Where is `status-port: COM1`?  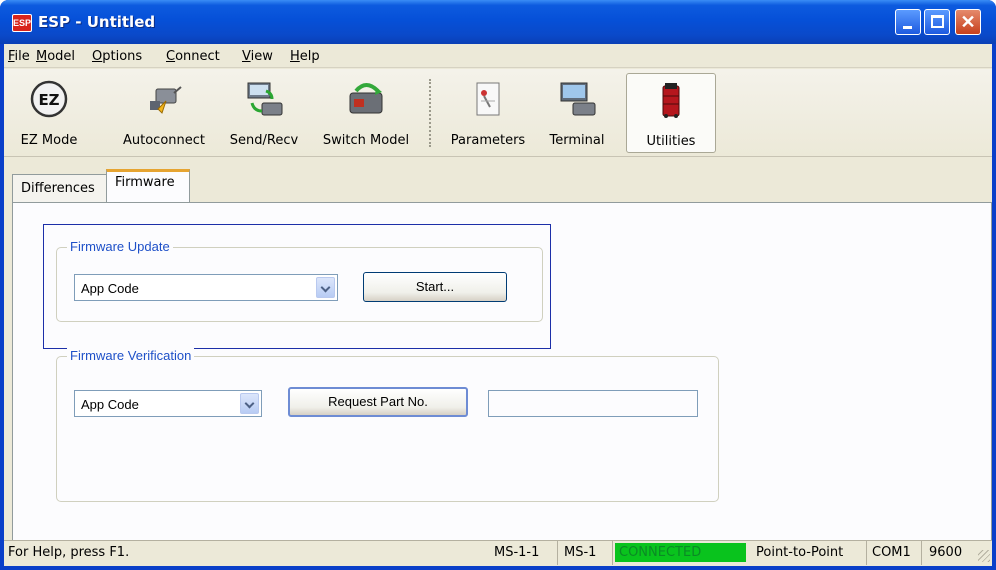
status-port: COM1 is located at coordinates (891, 552).